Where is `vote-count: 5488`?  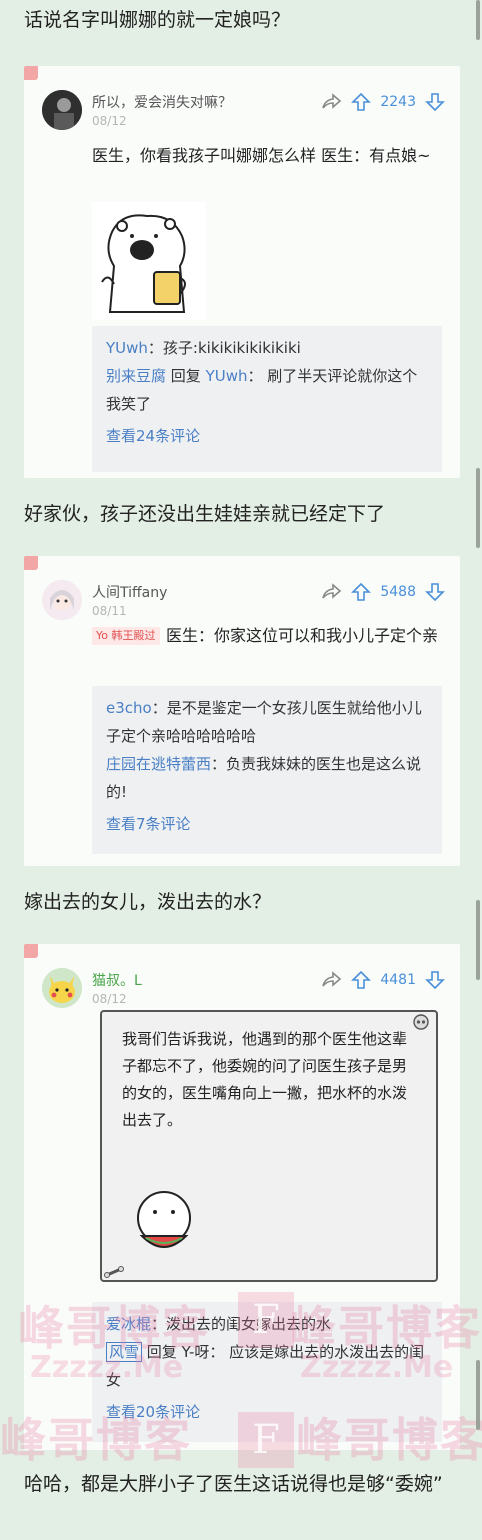 vote-count: 5488 is located at coordinates (398, 592).